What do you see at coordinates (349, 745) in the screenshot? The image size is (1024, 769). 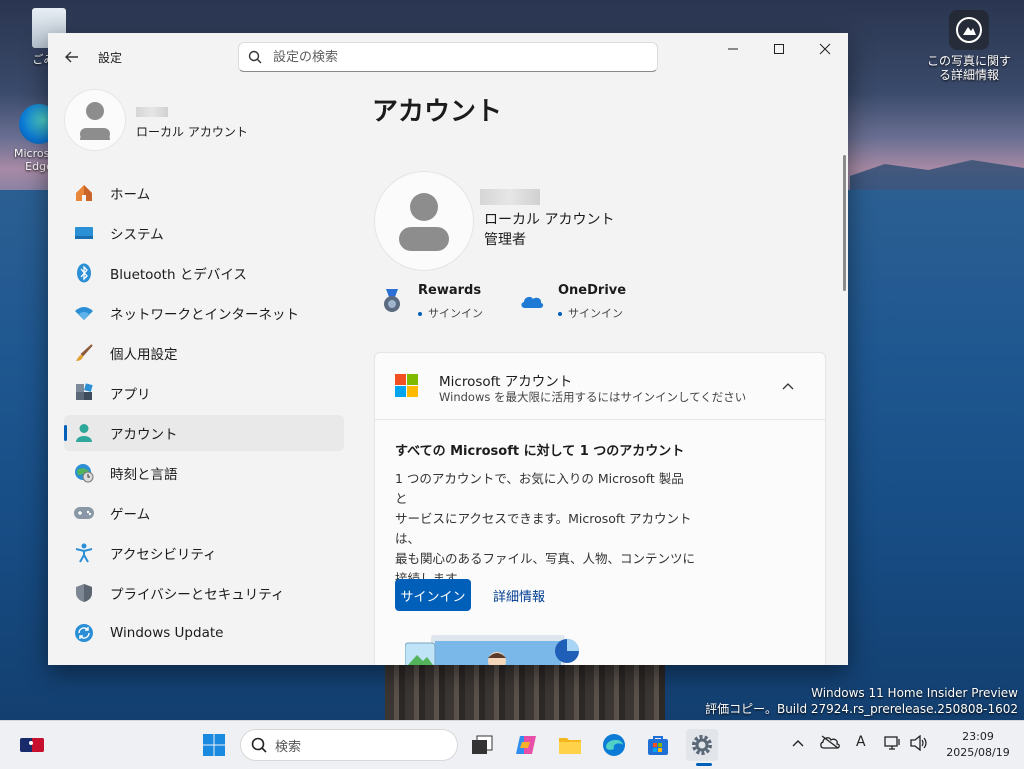 I see `taskbar-search: 検索` at bounding box center [349, 745].